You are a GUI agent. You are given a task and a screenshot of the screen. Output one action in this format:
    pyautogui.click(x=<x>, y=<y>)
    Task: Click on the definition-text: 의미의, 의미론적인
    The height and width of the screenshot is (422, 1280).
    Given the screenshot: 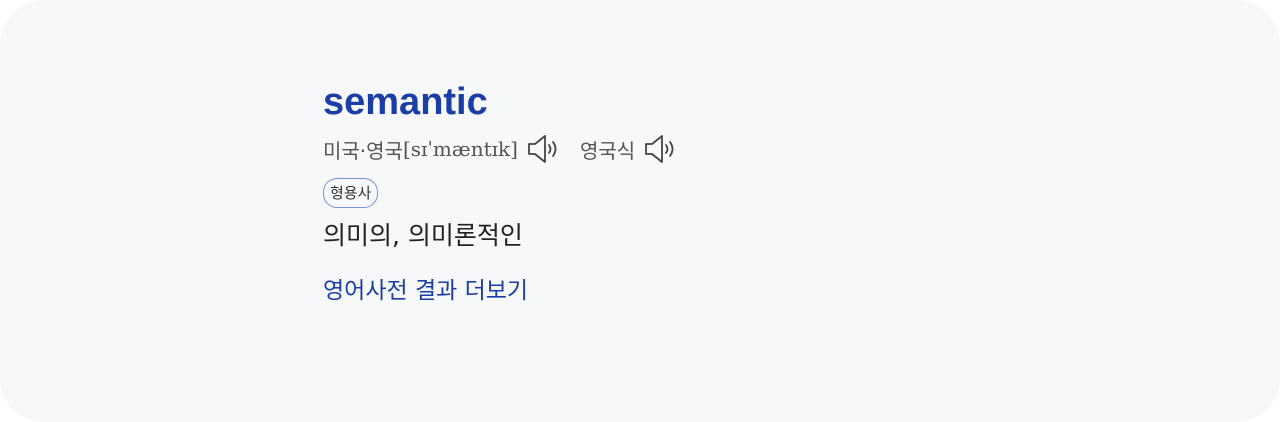 What is the action you would take?
    pyautogui.click(x=423, y=235)
    